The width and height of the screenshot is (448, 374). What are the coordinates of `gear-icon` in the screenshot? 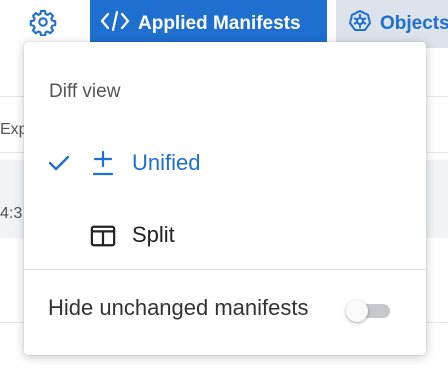 It's located at (43, 24).